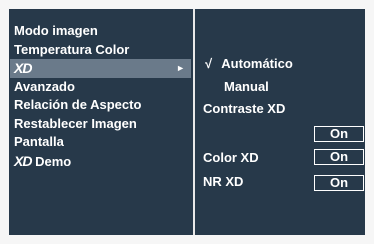 This screenshot has width=374, height=244. Describe the element at coordinates (102, 31) in the screenshot. I see `menu-item-modo-imagen: Modo imagen` at that location.